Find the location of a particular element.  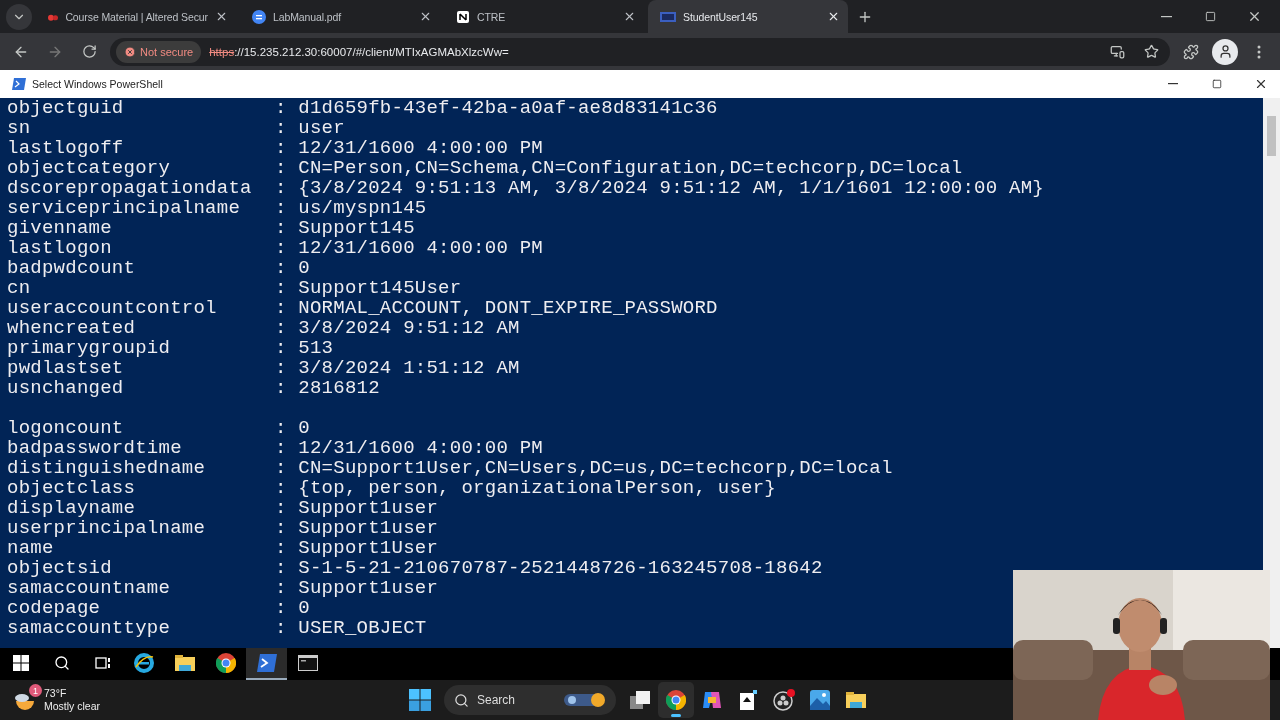

console-line: userprincipalname : Support1user is located at coordinates (223, 528).